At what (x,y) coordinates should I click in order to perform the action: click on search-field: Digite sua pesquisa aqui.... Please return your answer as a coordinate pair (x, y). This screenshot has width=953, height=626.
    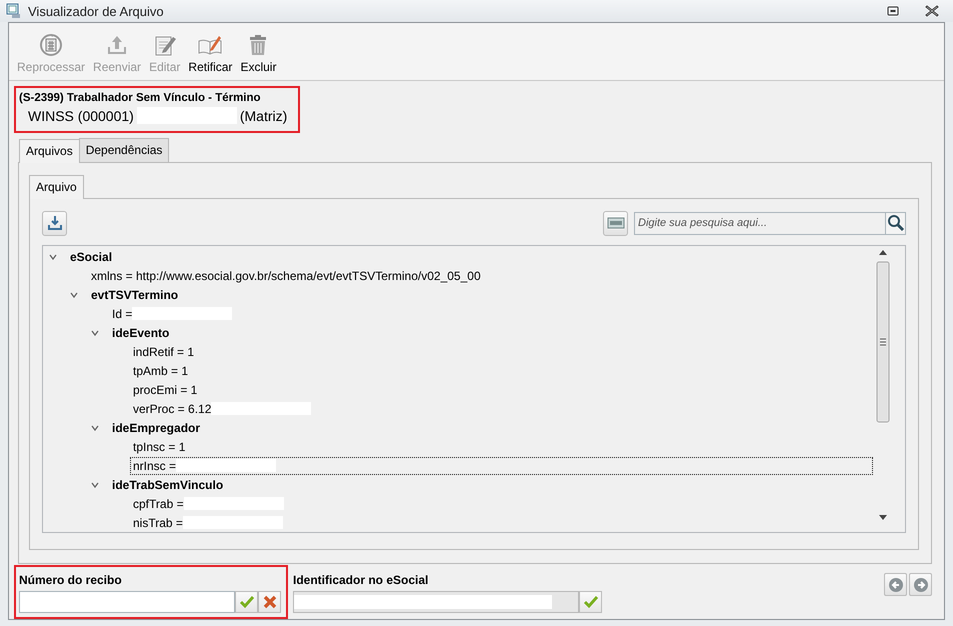
    Looking at the image, I should click on (759, 223).